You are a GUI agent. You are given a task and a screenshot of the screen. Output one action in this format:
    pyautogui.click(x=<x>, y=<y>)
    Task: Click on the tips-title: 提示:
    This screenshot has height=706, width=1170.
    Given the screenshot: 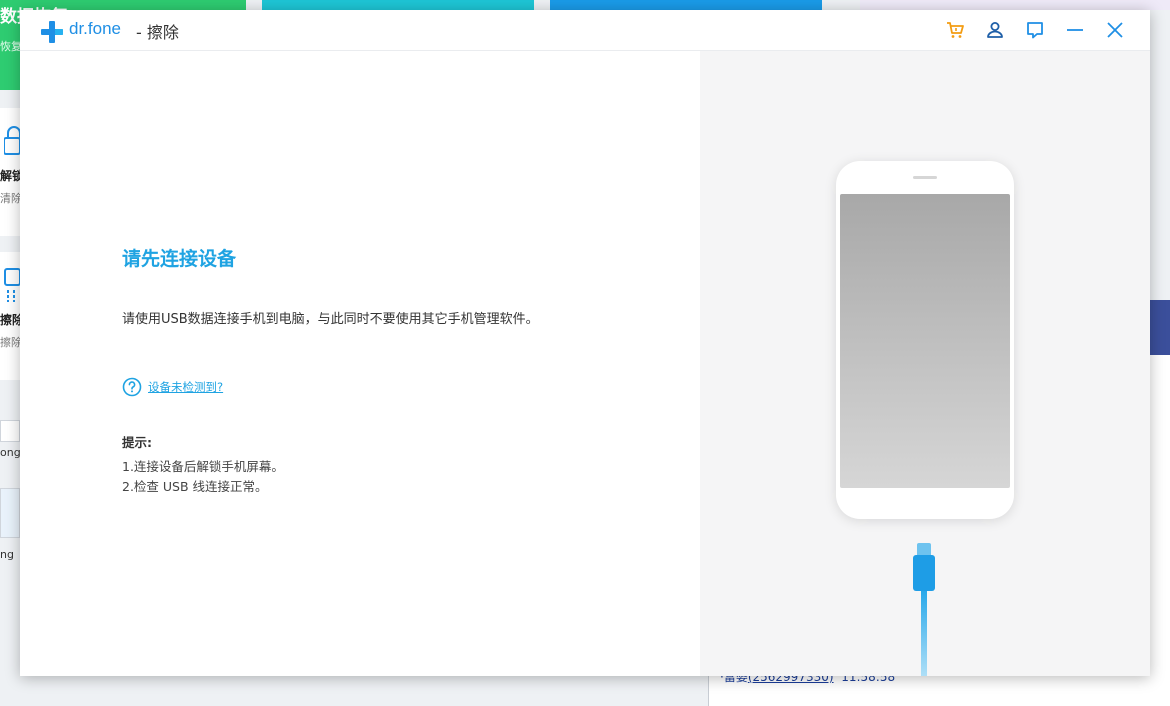 What is the action you would take?
    pyautogui.click(x=137, y=442)
    